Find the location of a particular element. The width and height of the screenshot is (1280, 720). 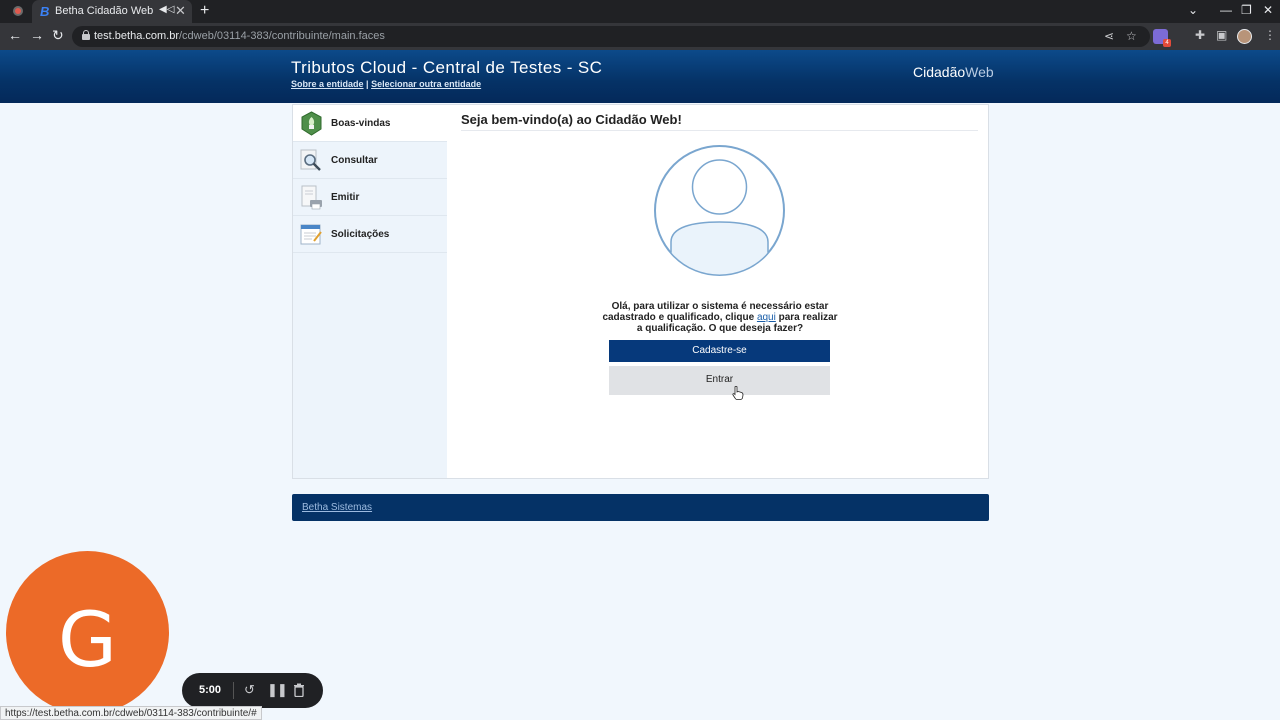

pause-icon: ❚❚ is located at coordinates (277, 690).